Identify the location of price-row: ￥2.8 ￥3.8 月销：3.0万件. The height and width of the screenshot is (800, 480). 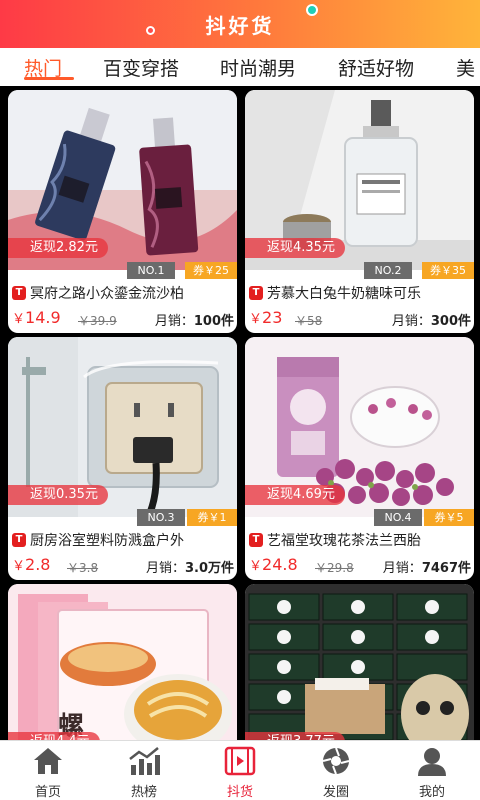
(123, 566).